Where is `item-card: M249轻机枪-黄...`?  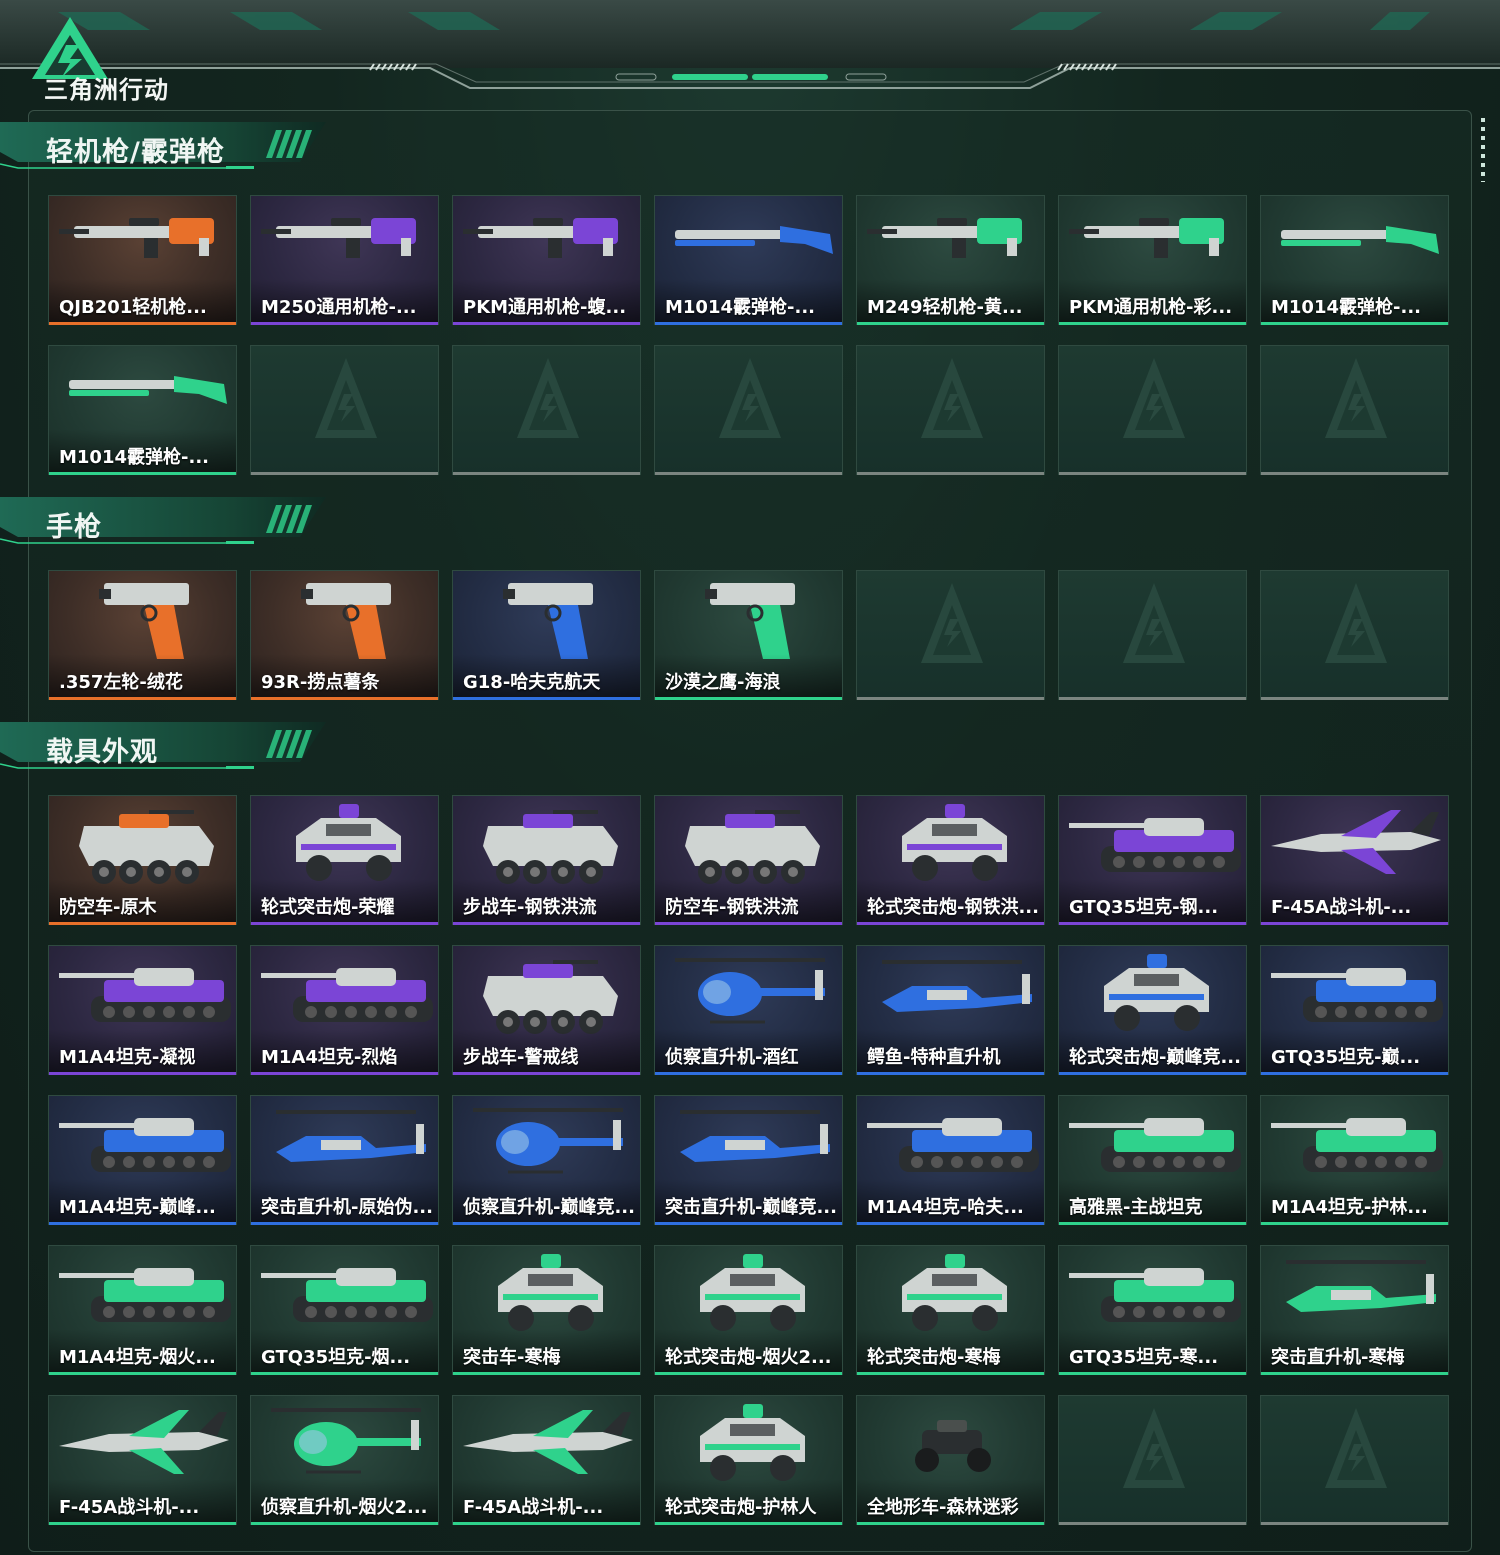
item-card: M249轻机枪-黄... is located at coordinates (950, 260).